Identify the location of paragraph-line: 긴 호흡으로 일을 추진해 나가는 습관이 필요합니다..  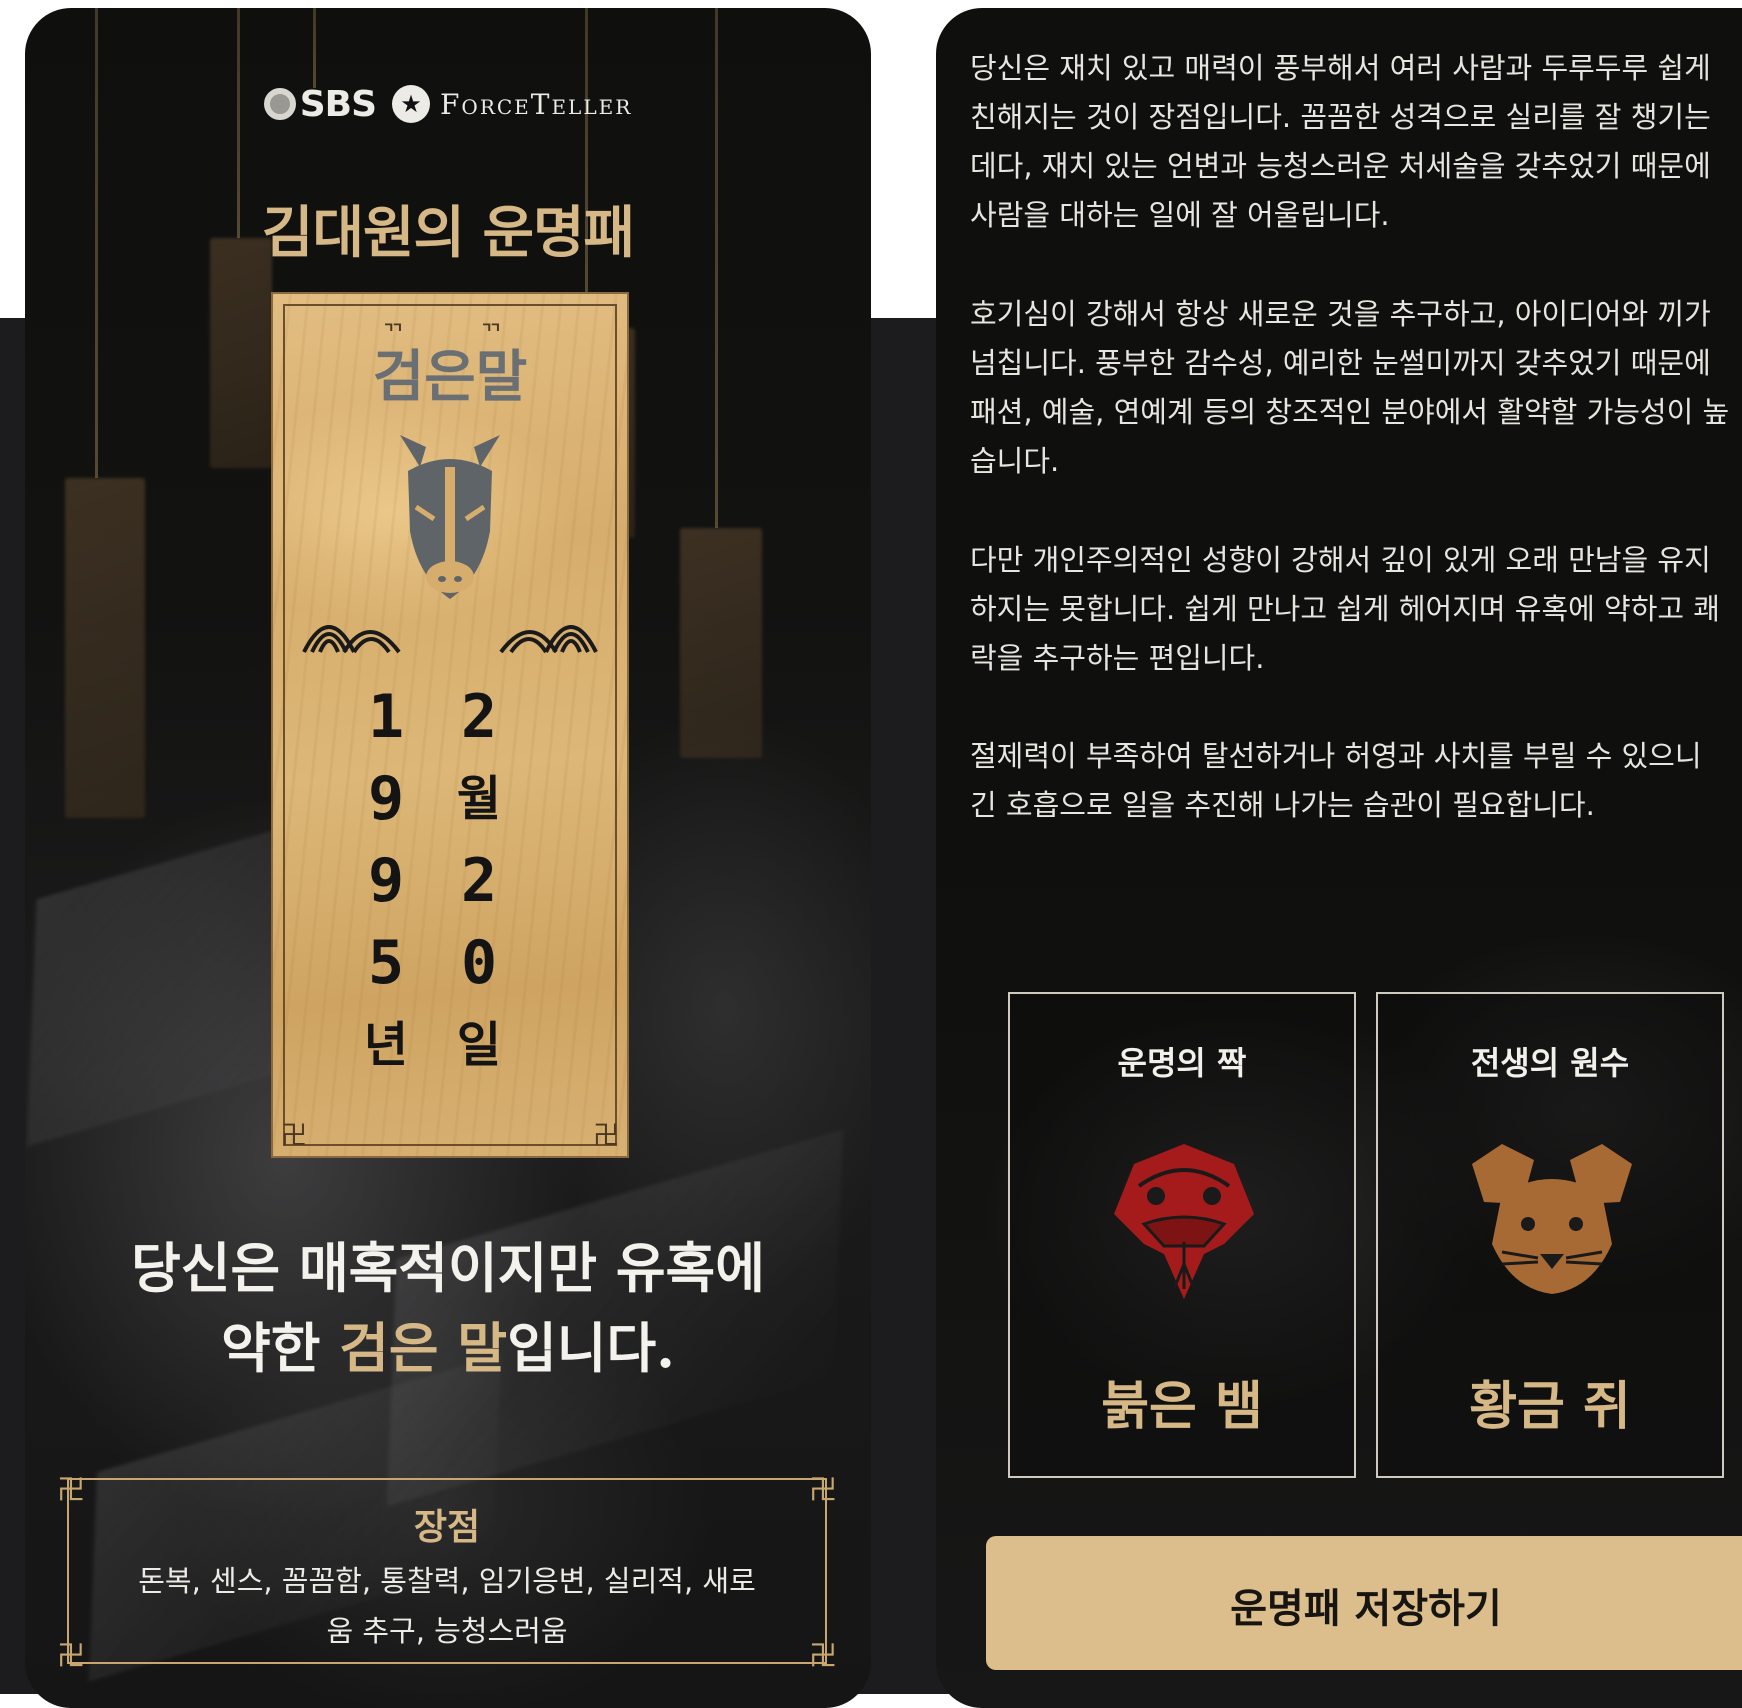
(1282, 805).